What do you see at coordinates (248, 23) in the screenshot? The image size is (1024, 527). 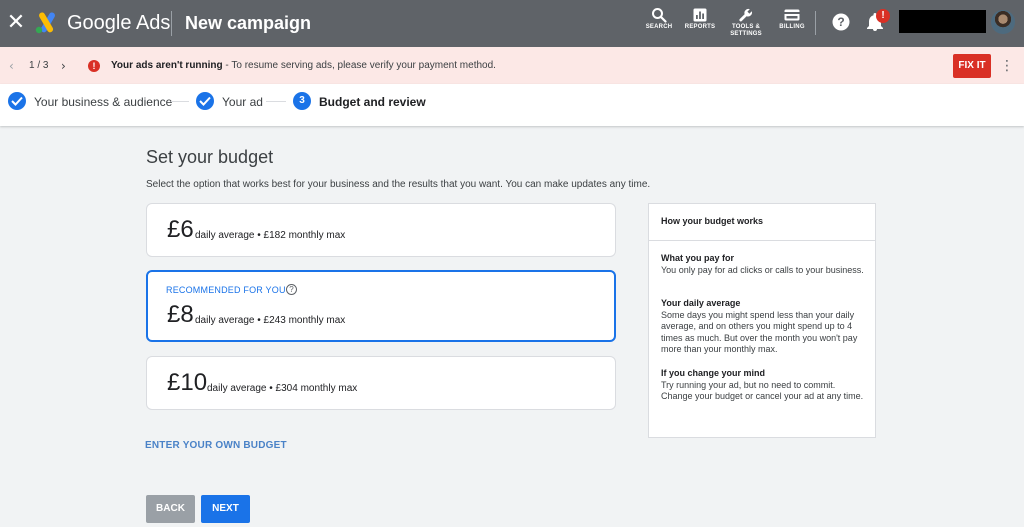 I see `page-title: New campaign` at bounding box center [248, 23].